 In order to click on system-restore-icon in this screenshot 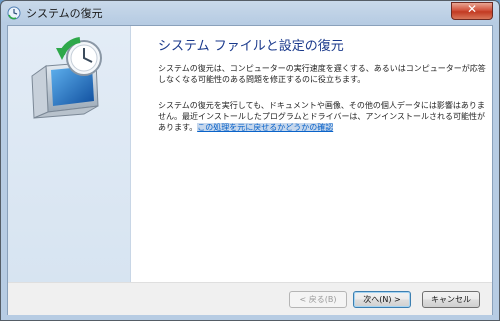, I will do `click(14, 13)`.